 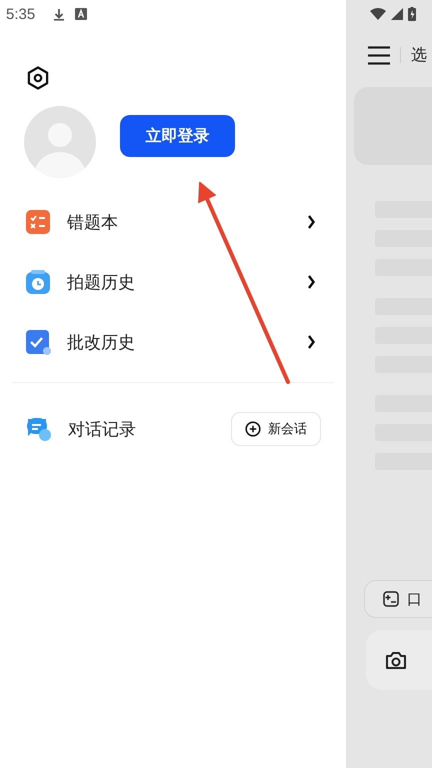 What do you see at coordinates (38, 282) in the screenshot?
I see `clock-icon` at bounding box center [38, 282].